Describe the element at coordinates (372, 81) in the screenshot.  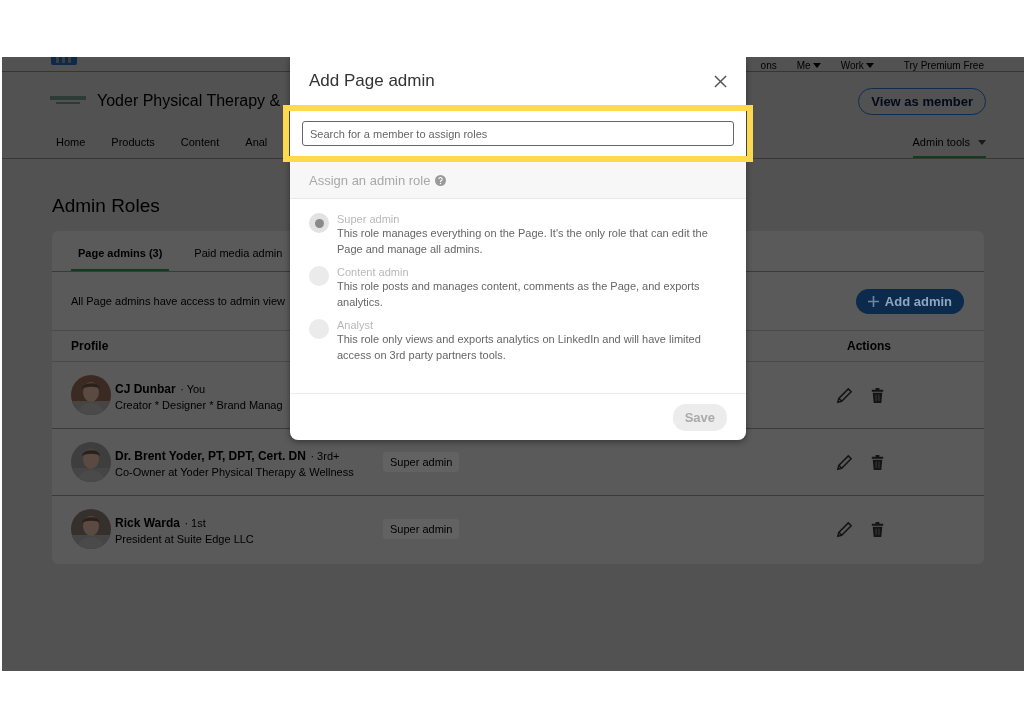
I see `dialog-title: Add Page admin` at that location.